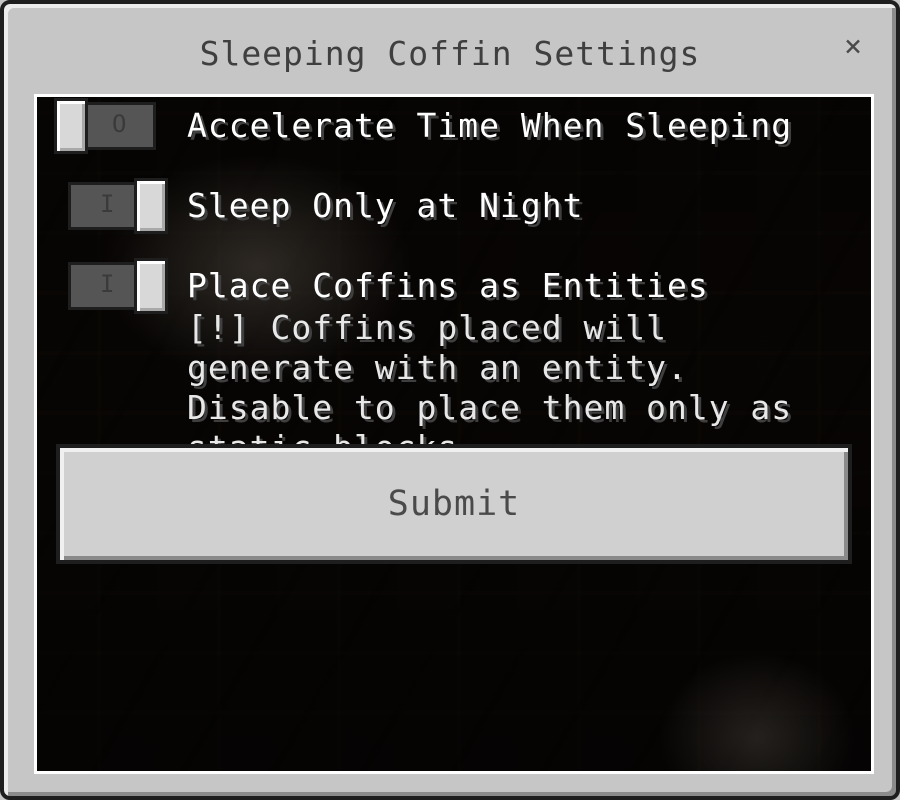  I want to click on toggle-accelerate-time: O, so click(105, 126).